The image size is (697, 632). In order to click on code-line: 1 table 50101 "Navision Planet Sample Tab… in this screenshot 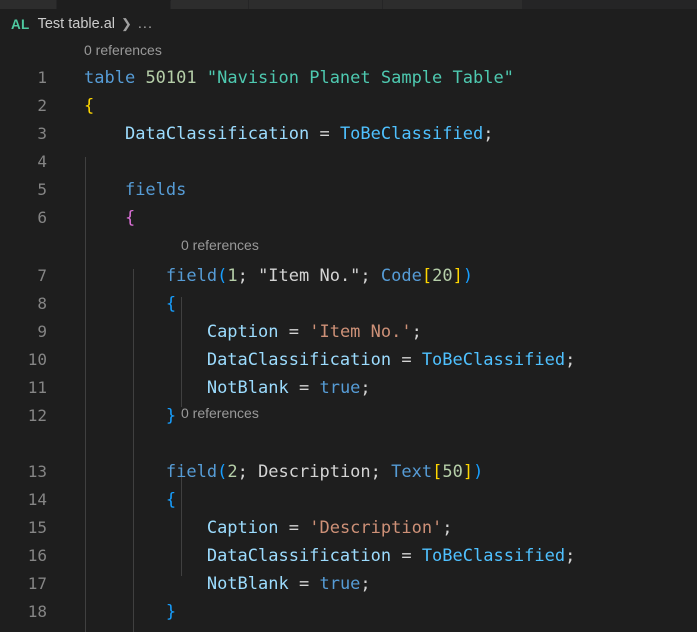, I will do `click(348, 78)`.